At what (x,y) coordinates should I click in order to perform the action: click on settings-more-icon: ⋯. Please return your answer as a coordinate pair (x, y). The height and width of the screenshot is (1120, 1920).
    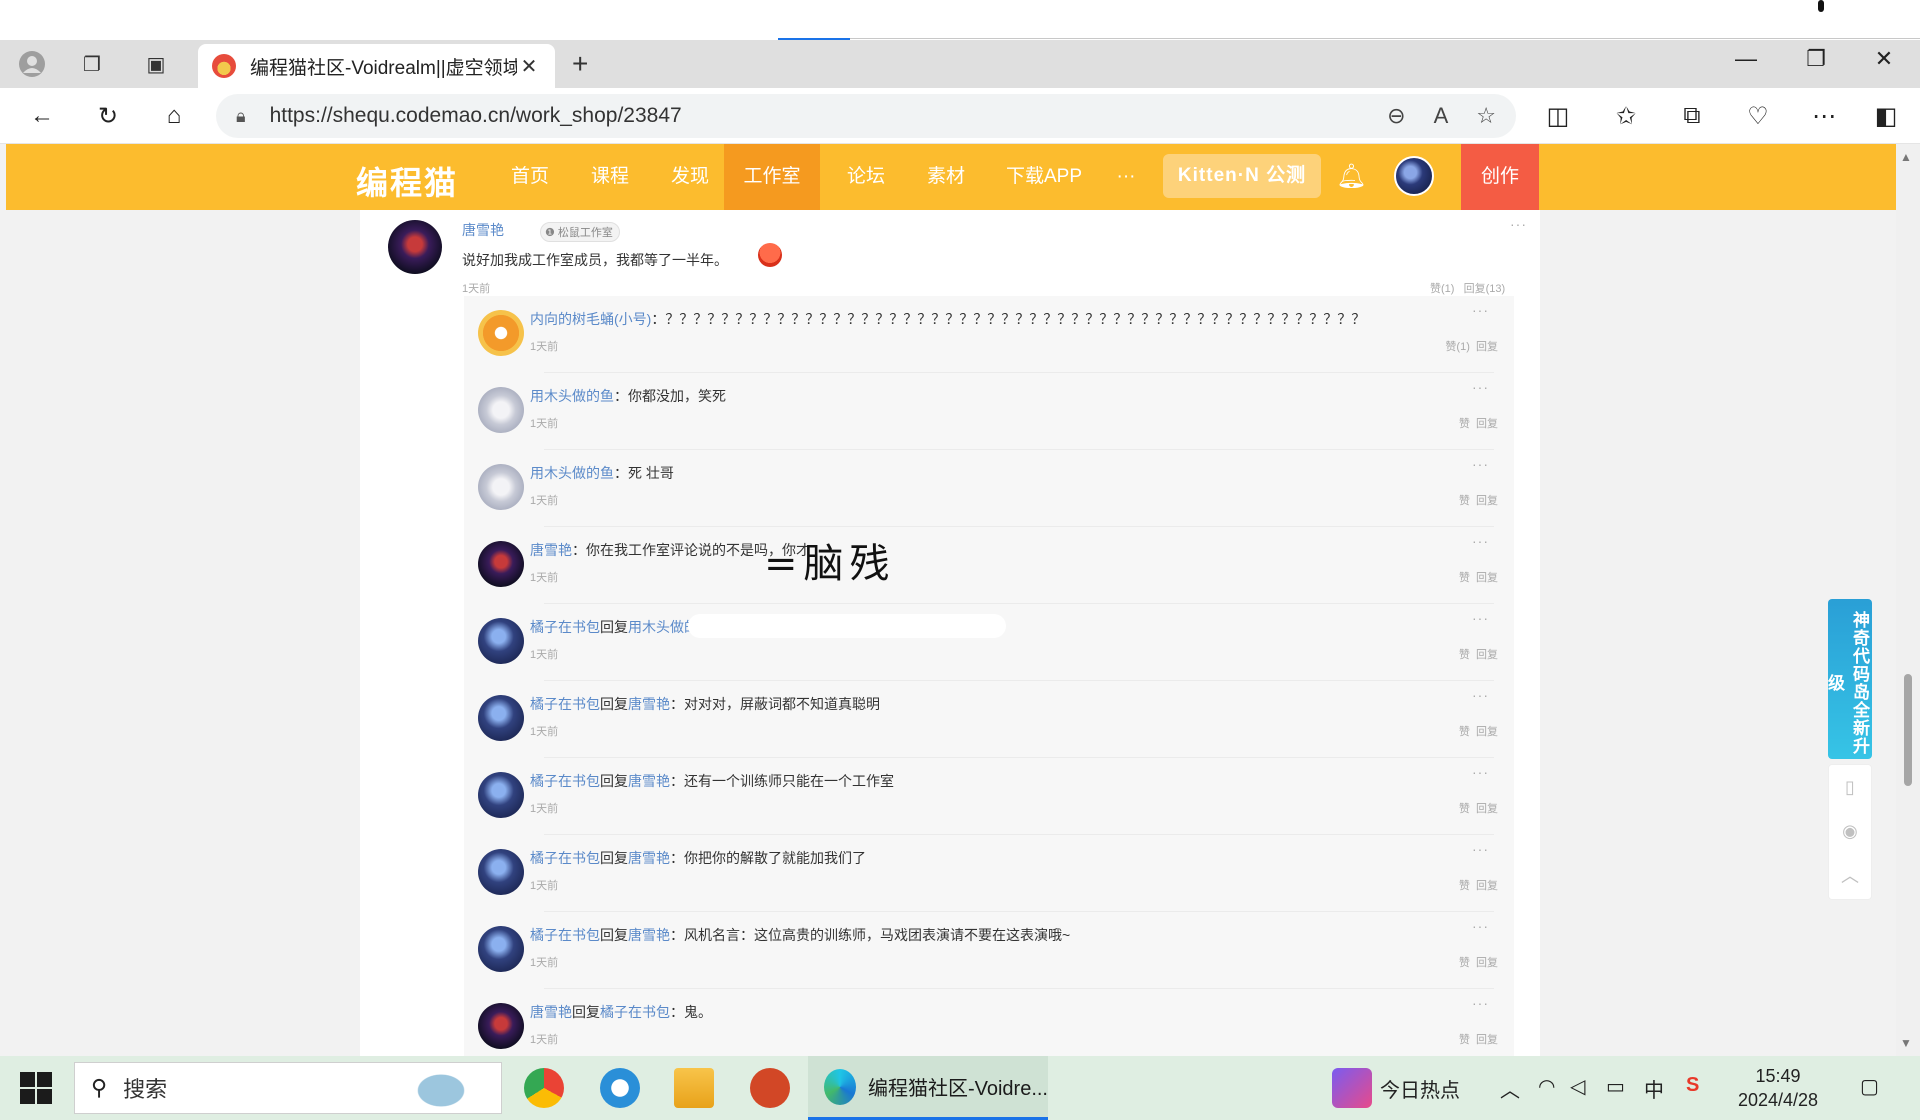
    Looking at the image, I should click on (1824, 116).